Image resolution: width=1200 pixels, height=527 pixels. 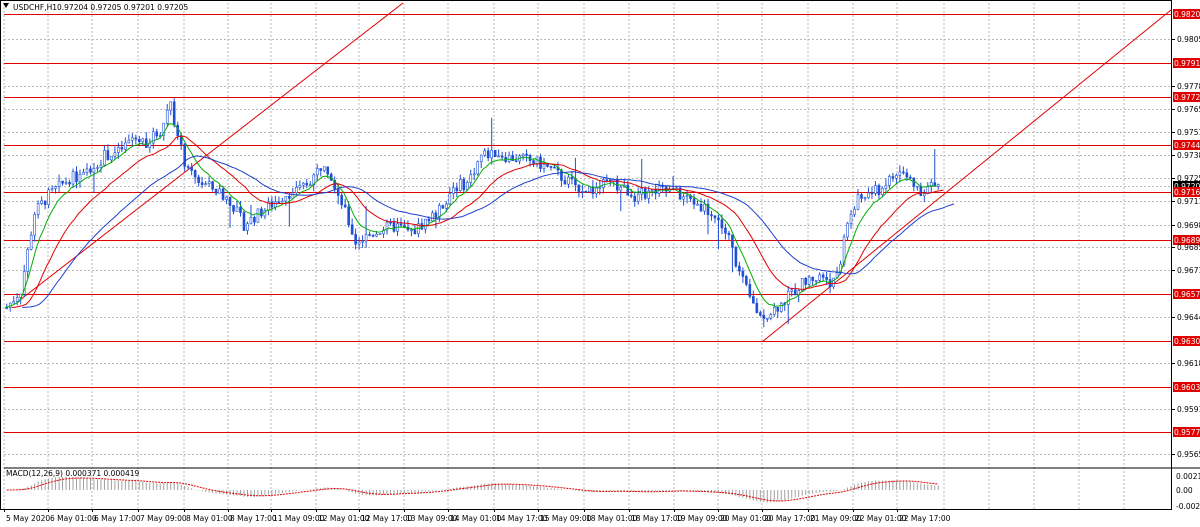 What do you see at coordinates (1187, 97) in the screenshot?
I see `price-tick-label: 0.97720` at bounding box center [1187, 97].